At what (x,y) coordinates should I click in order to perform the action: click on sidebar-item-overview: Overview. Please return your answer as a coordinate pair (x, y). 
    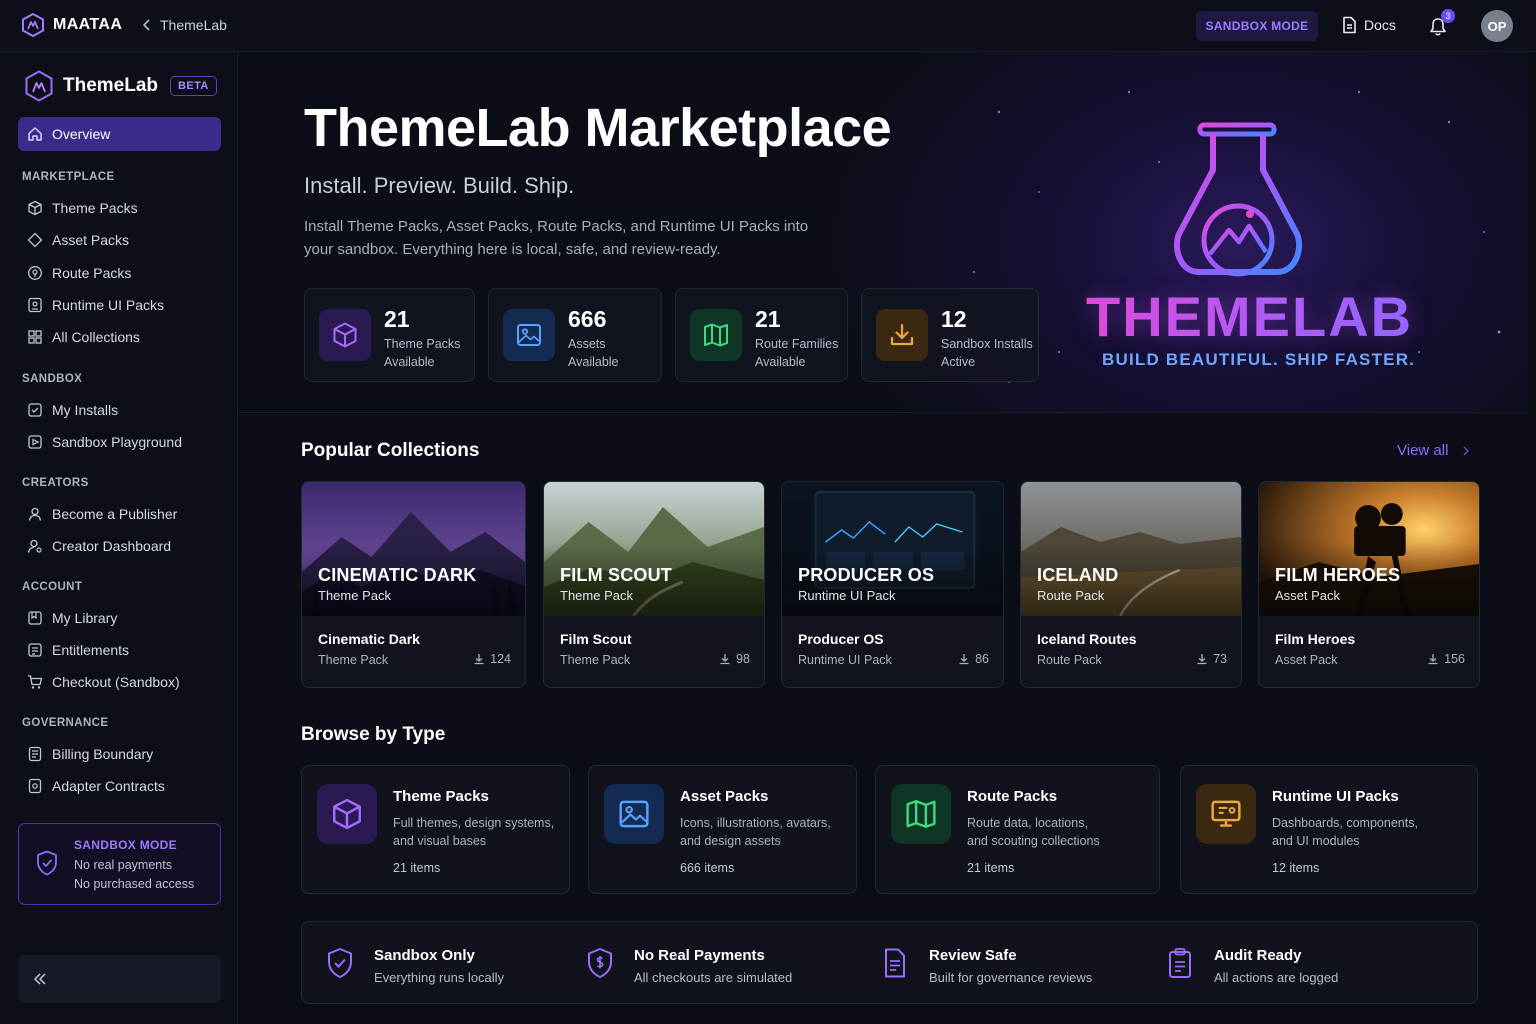
    Looking at the image, I should click on (119, 134).